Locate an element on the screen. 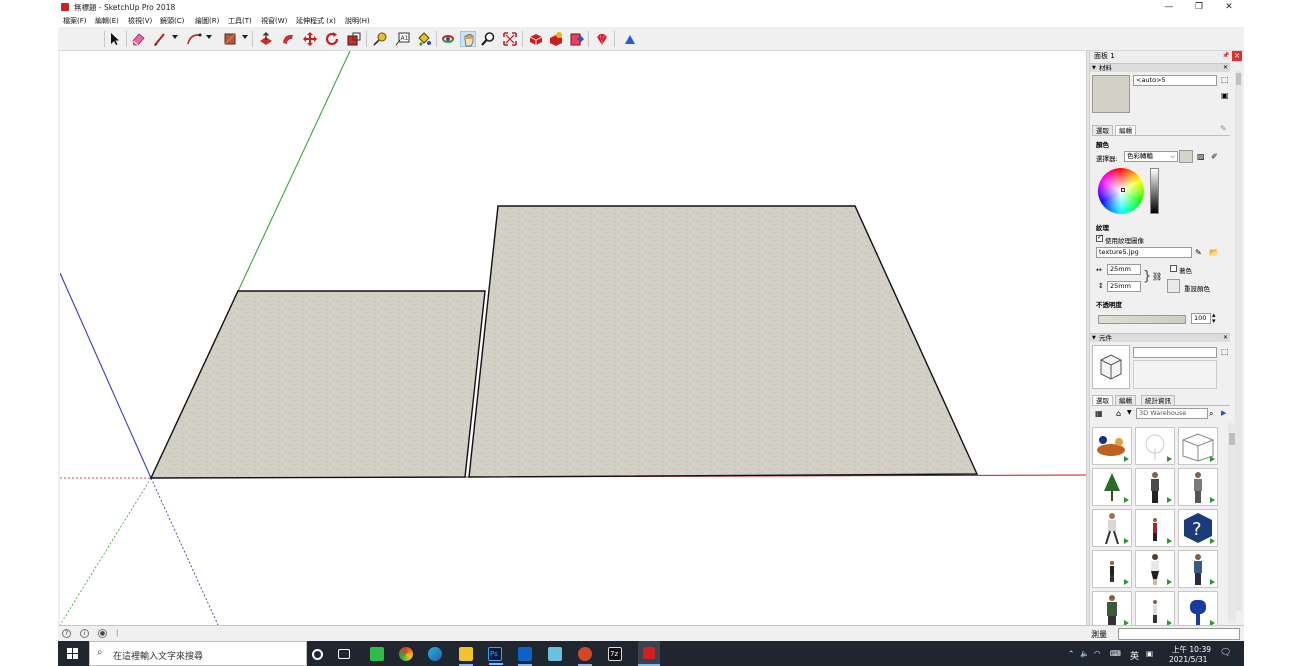  components-panel-close-icon: ✕ is located at coordinates (1225, 337).